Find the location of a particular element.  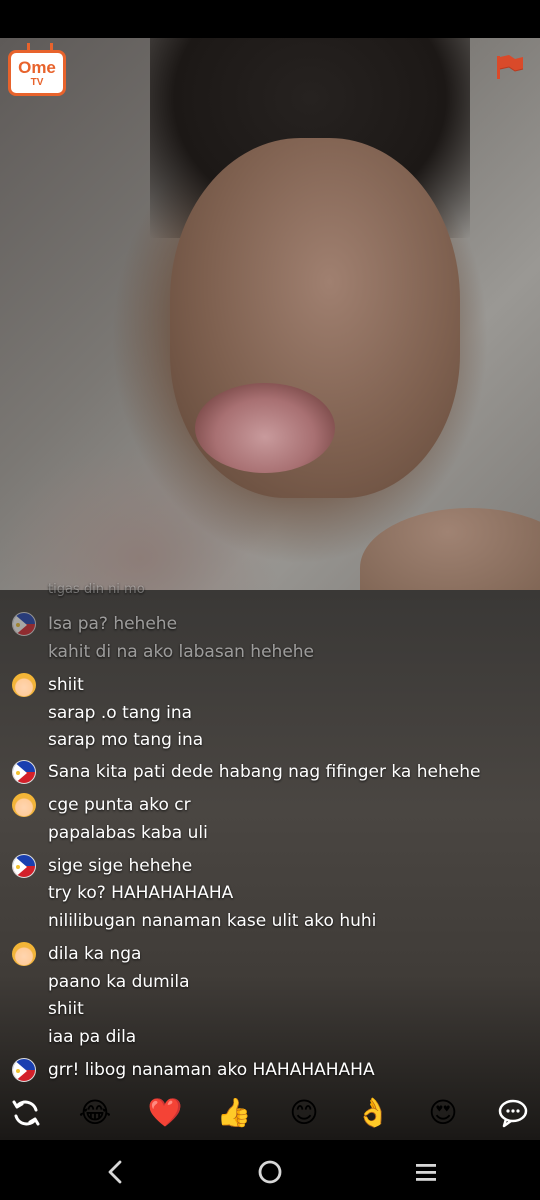

back-icon is located at coordinates (116, 1172).